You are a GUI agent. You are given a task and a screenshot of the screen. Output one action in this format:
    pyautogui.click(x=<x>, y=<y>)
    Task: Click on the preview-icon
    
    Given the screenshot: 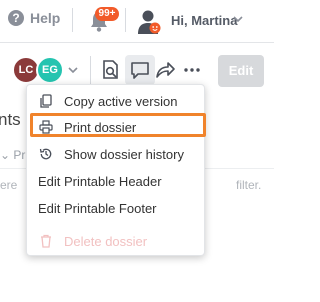 What is the action you would take?
    pyautogui.click(x=111, y=70)
    